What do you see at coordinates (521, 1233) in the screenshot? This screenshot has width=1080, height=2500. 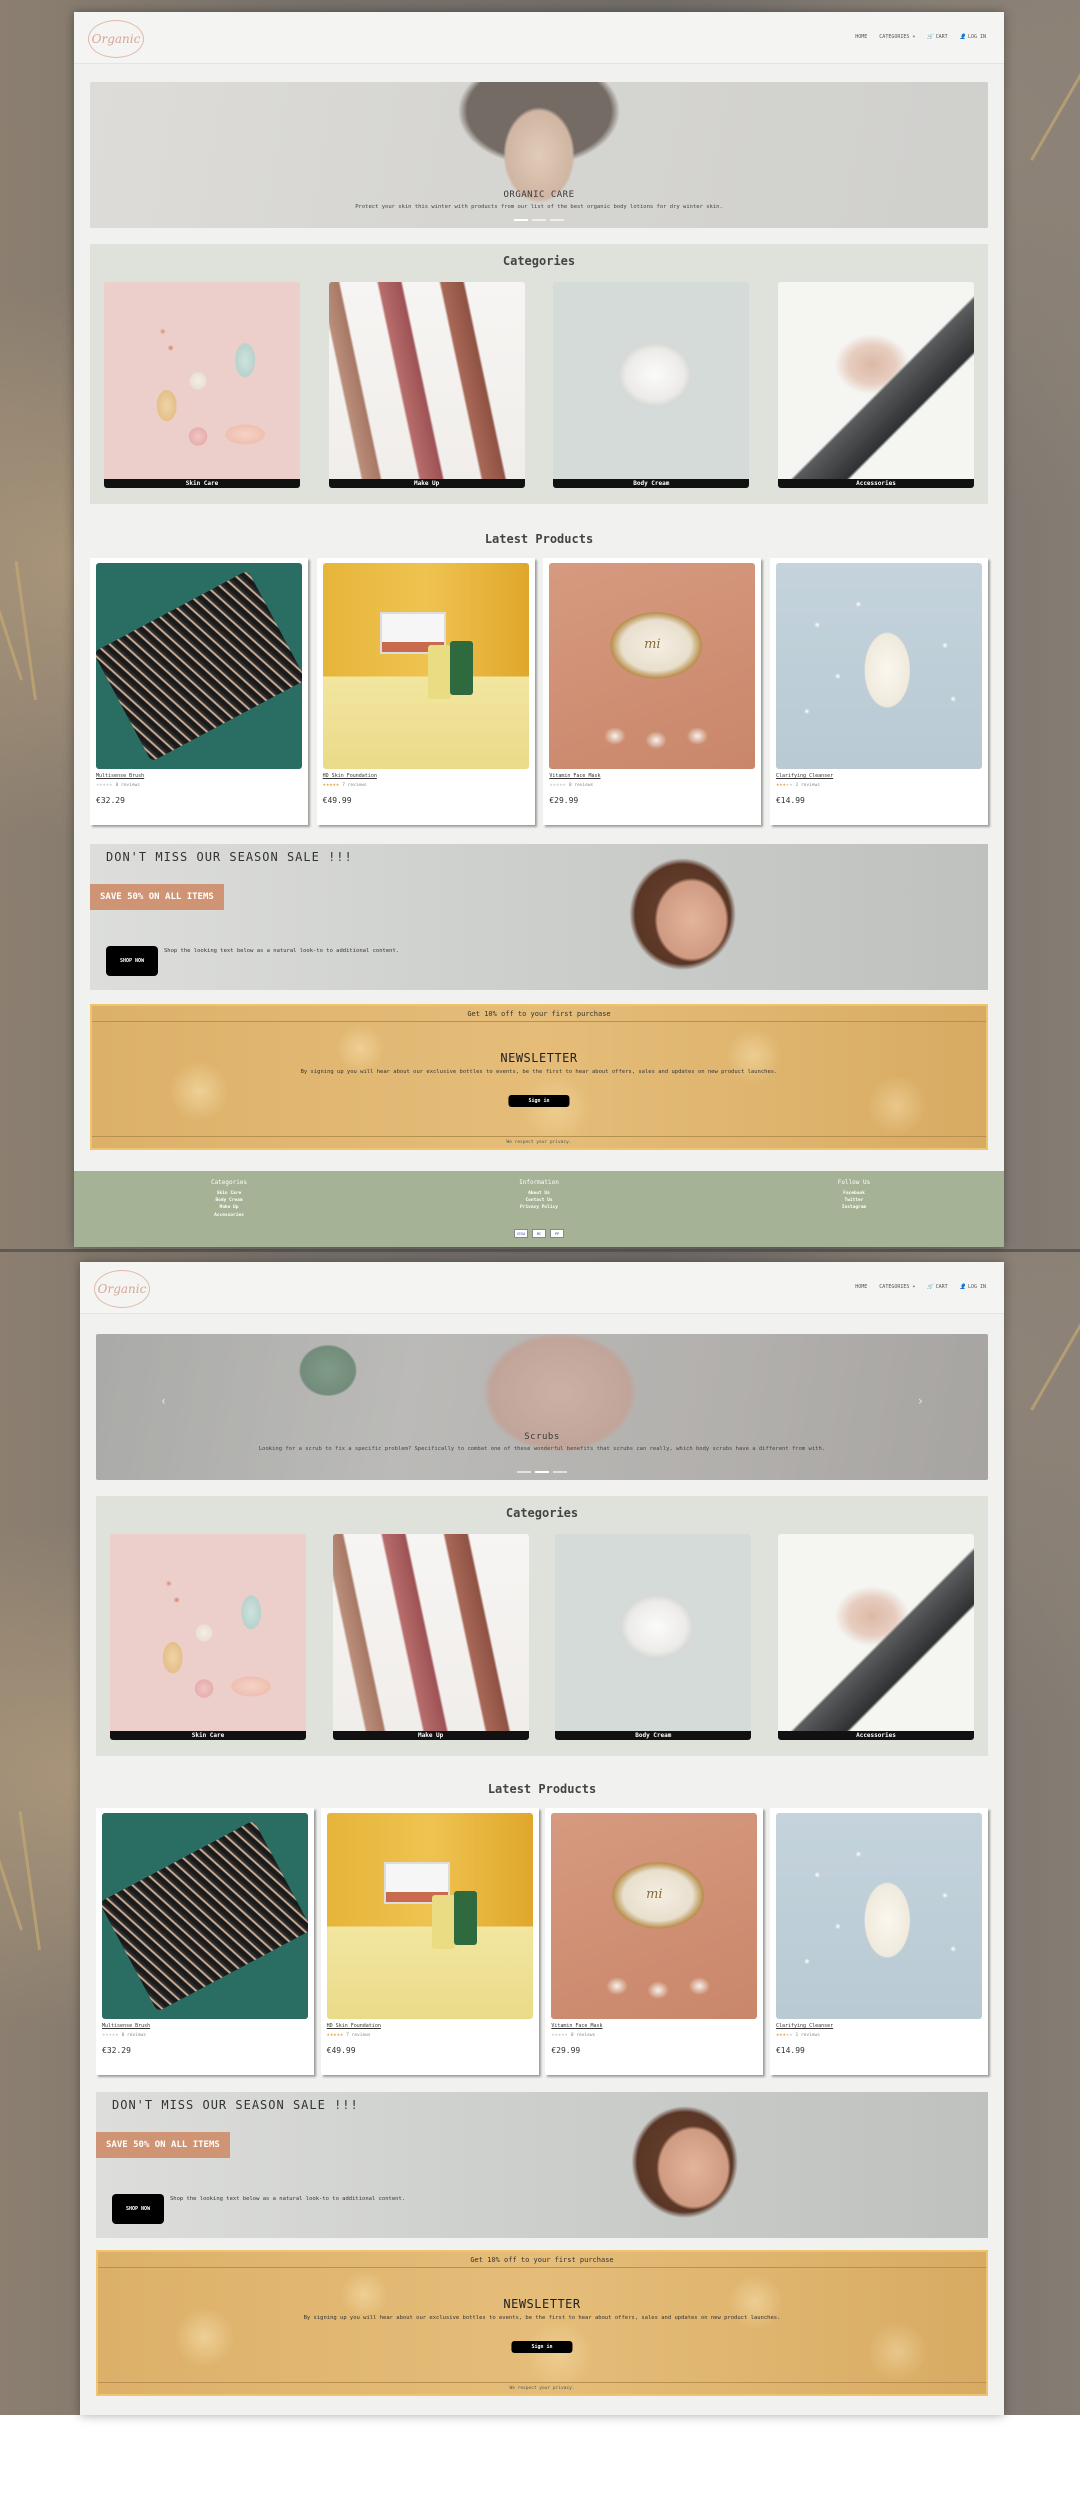 I see `visa-icon: VISA` at bounding box center [521, 1233].